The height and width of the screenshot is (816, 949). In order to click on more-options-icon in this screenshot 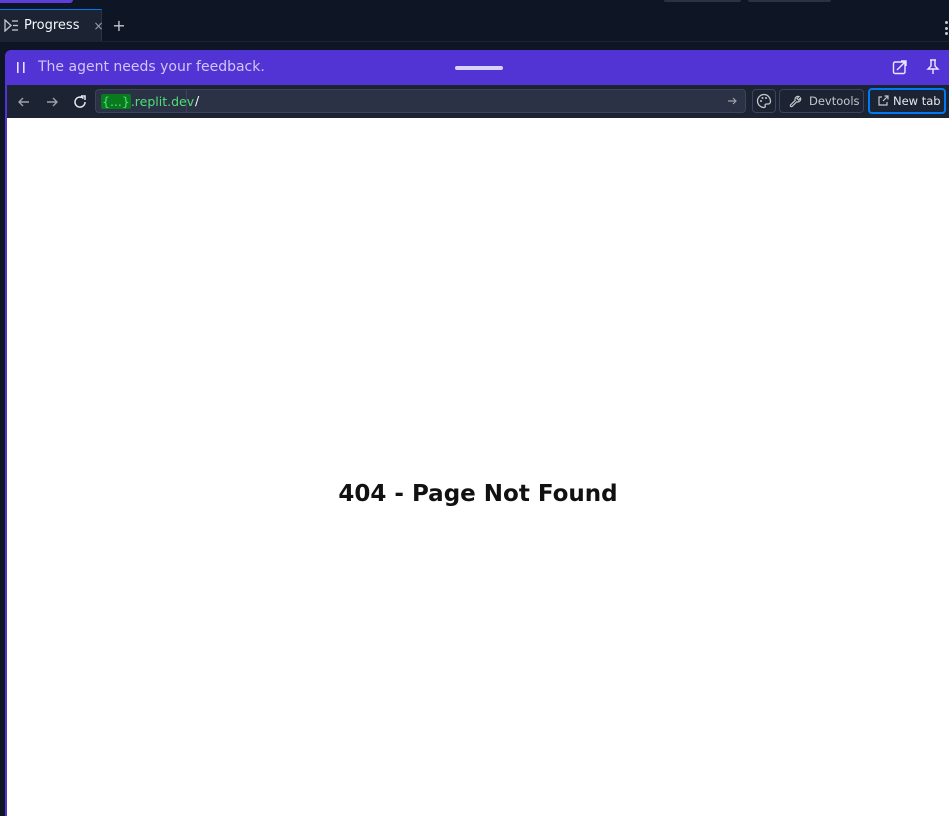, I will do `click(946, 28)`.